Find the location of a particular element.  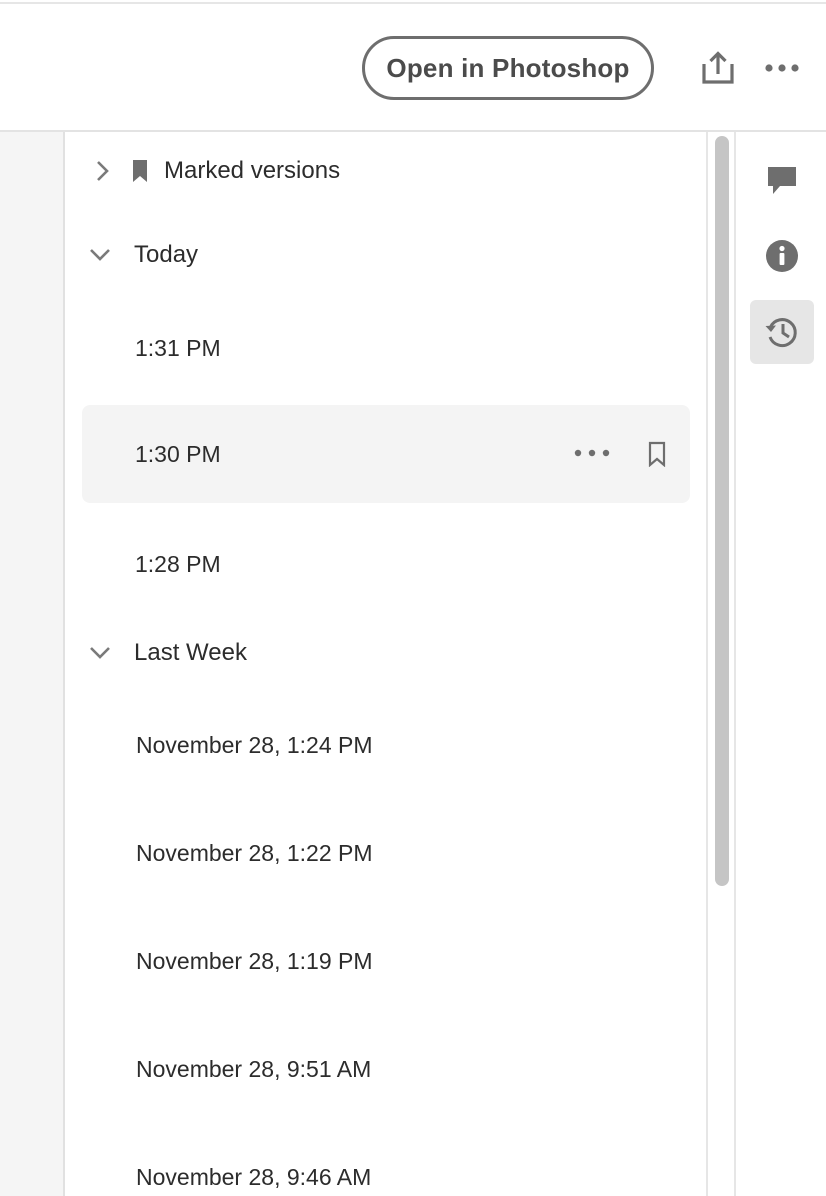

panel-scrollbar is located at coordinates (721, 664).